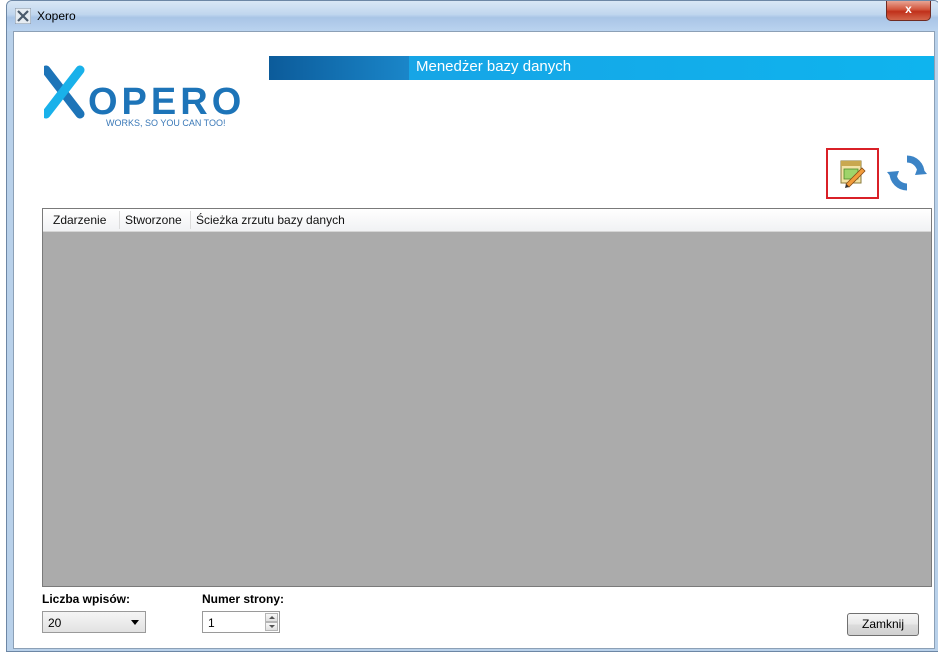  Describe the element at coordinates (494, 66) in the screenshot. I see `page-title: Menedżer bazy danych` at that location.